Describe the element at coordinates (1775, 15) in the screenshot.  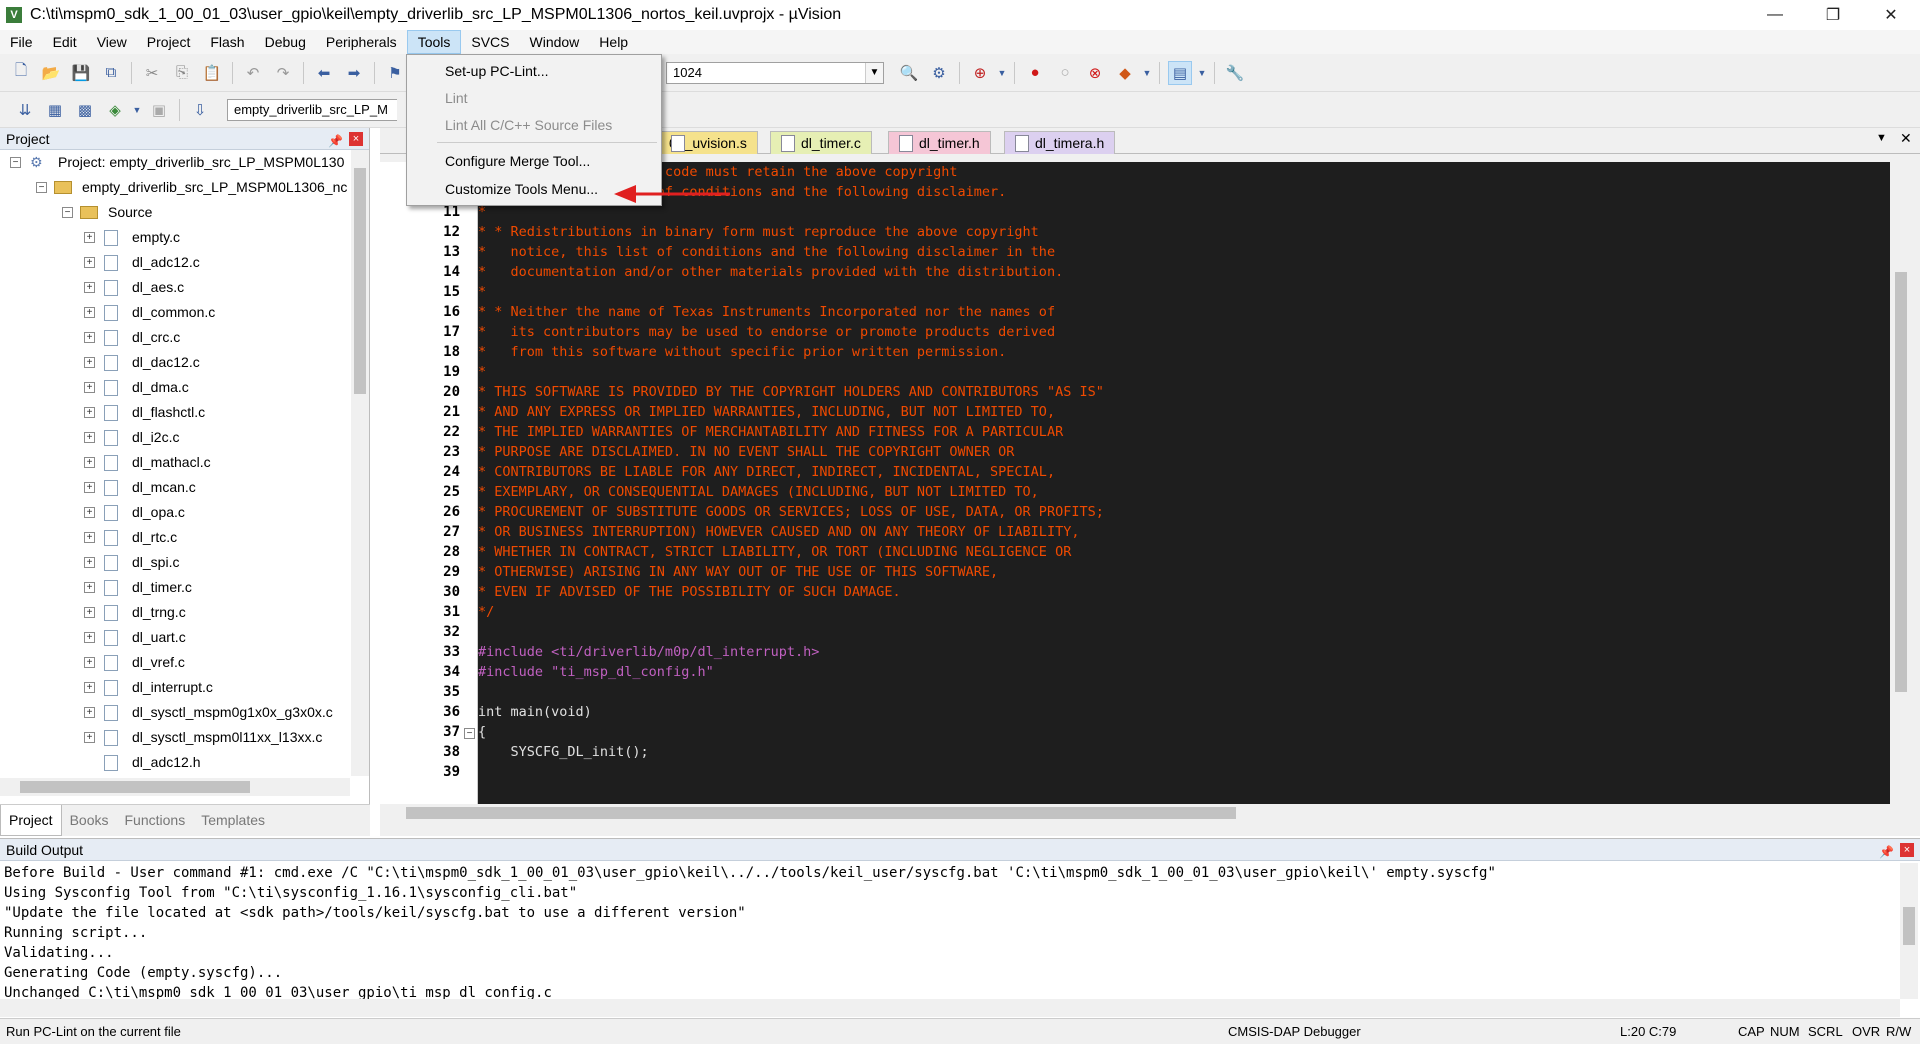
I see `minimize-button: —` at that location.